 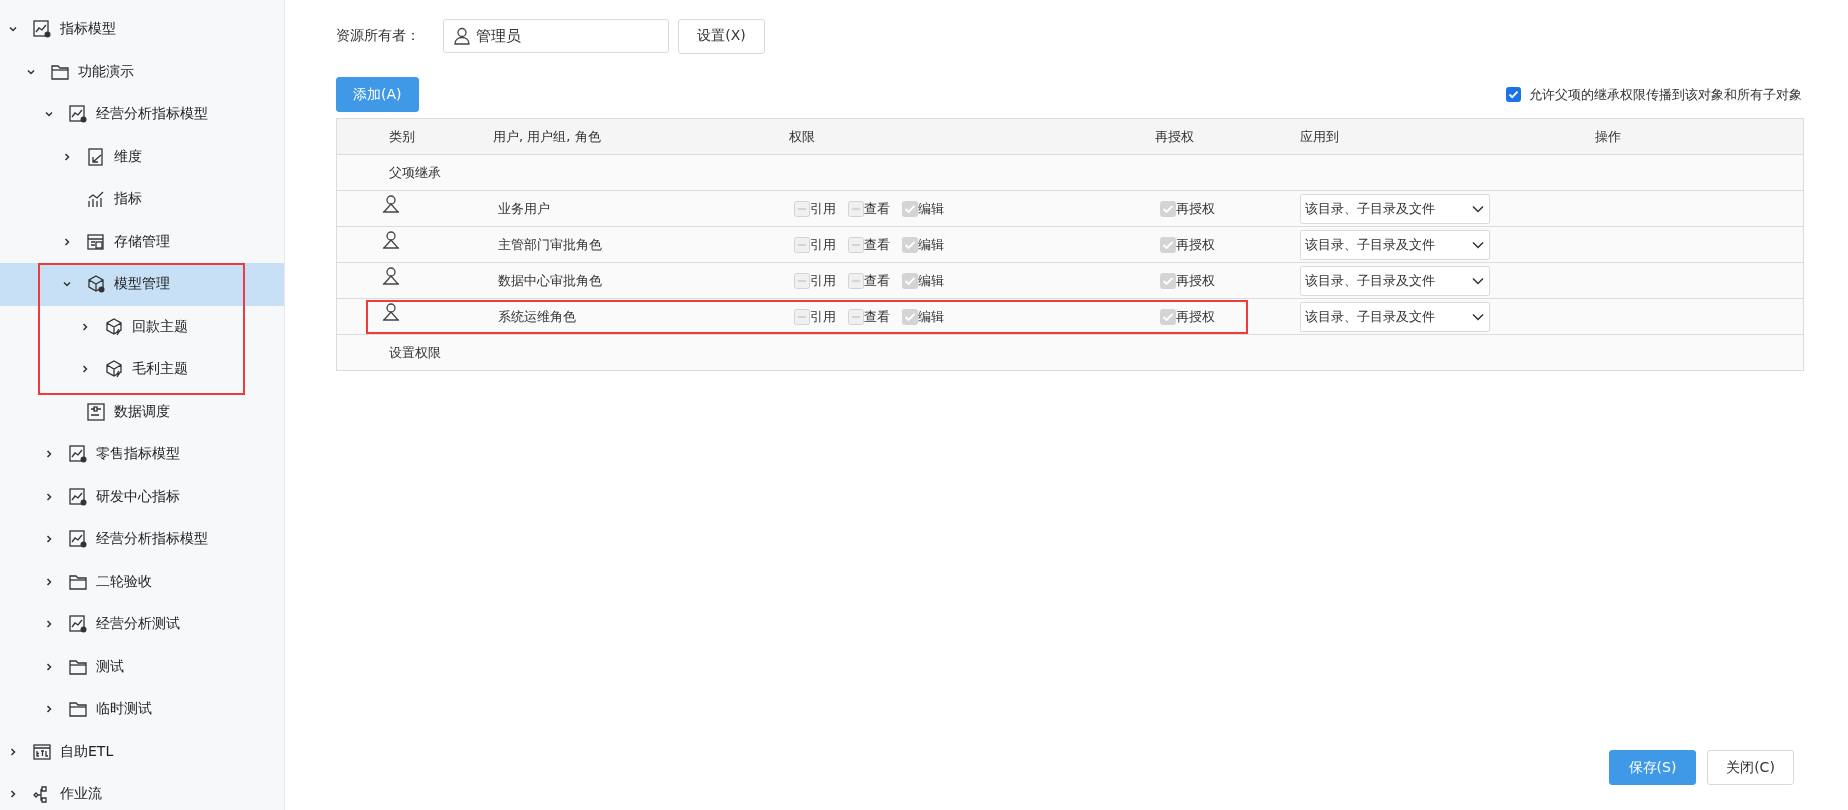 What do you see at coordinates (1513, 94) in the screenshot?
I see `checkbox` at bounding box center [1513, 94].